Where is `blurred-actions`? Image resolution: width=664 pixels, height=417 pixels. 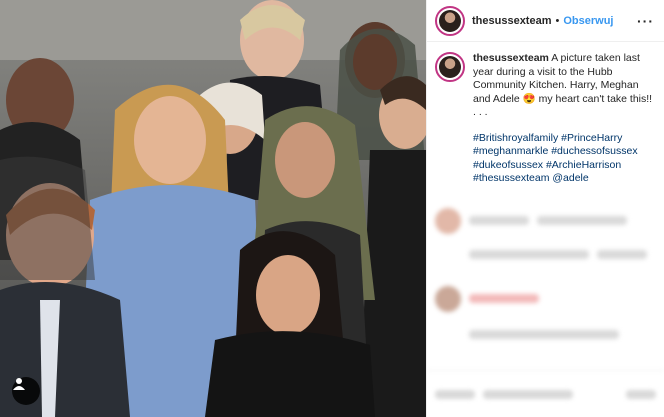
blurred-actions is located at coordinates (545, 393).